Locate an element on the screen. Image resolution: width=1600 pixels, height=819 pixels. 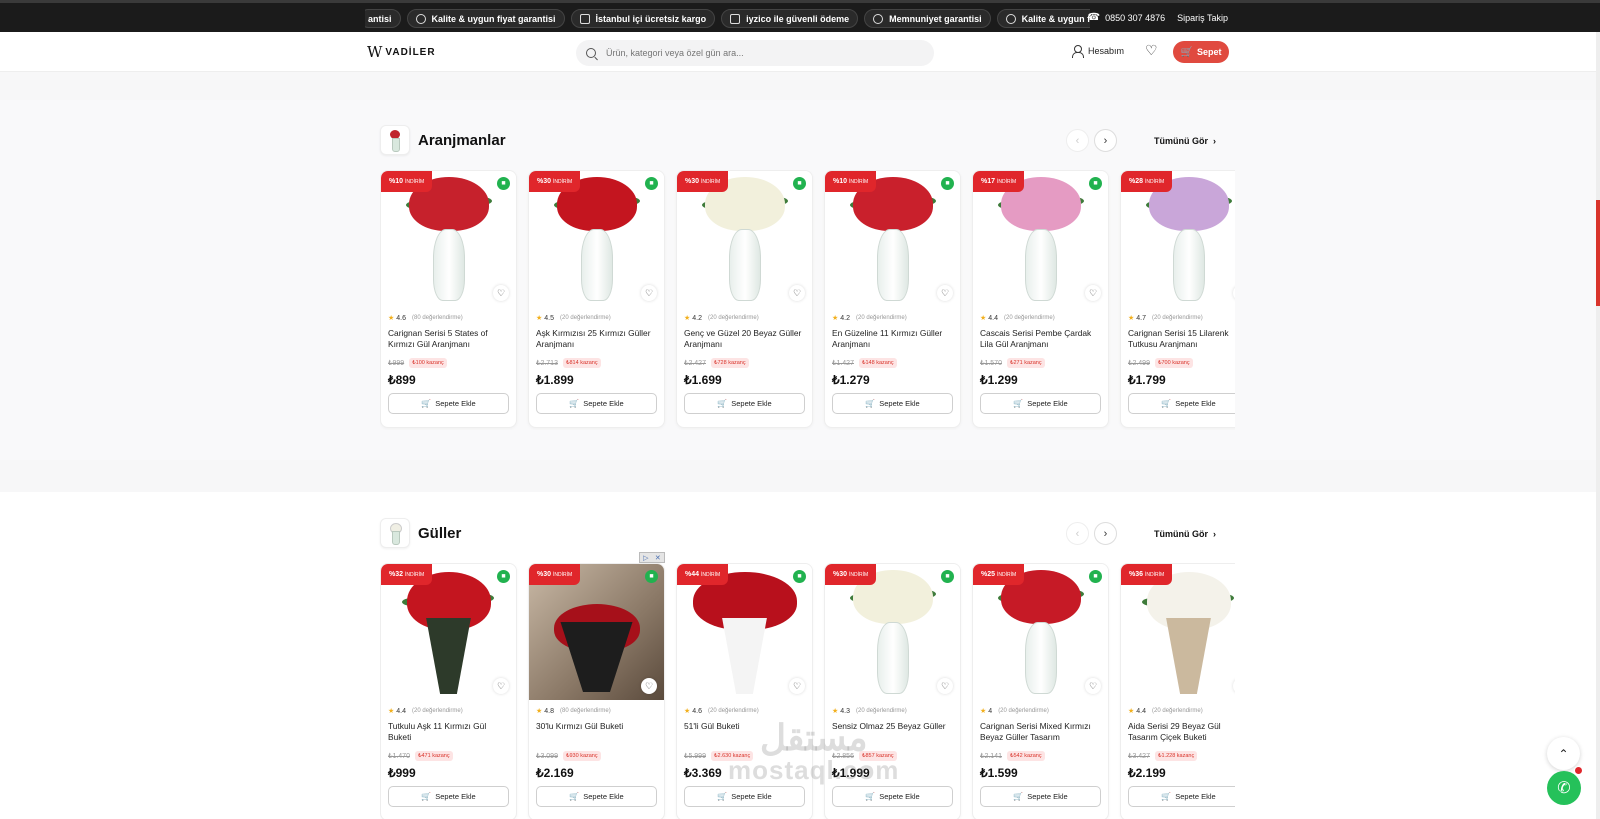
free-shipping-truck-icon: ■ is located at coordinates (503, 576).